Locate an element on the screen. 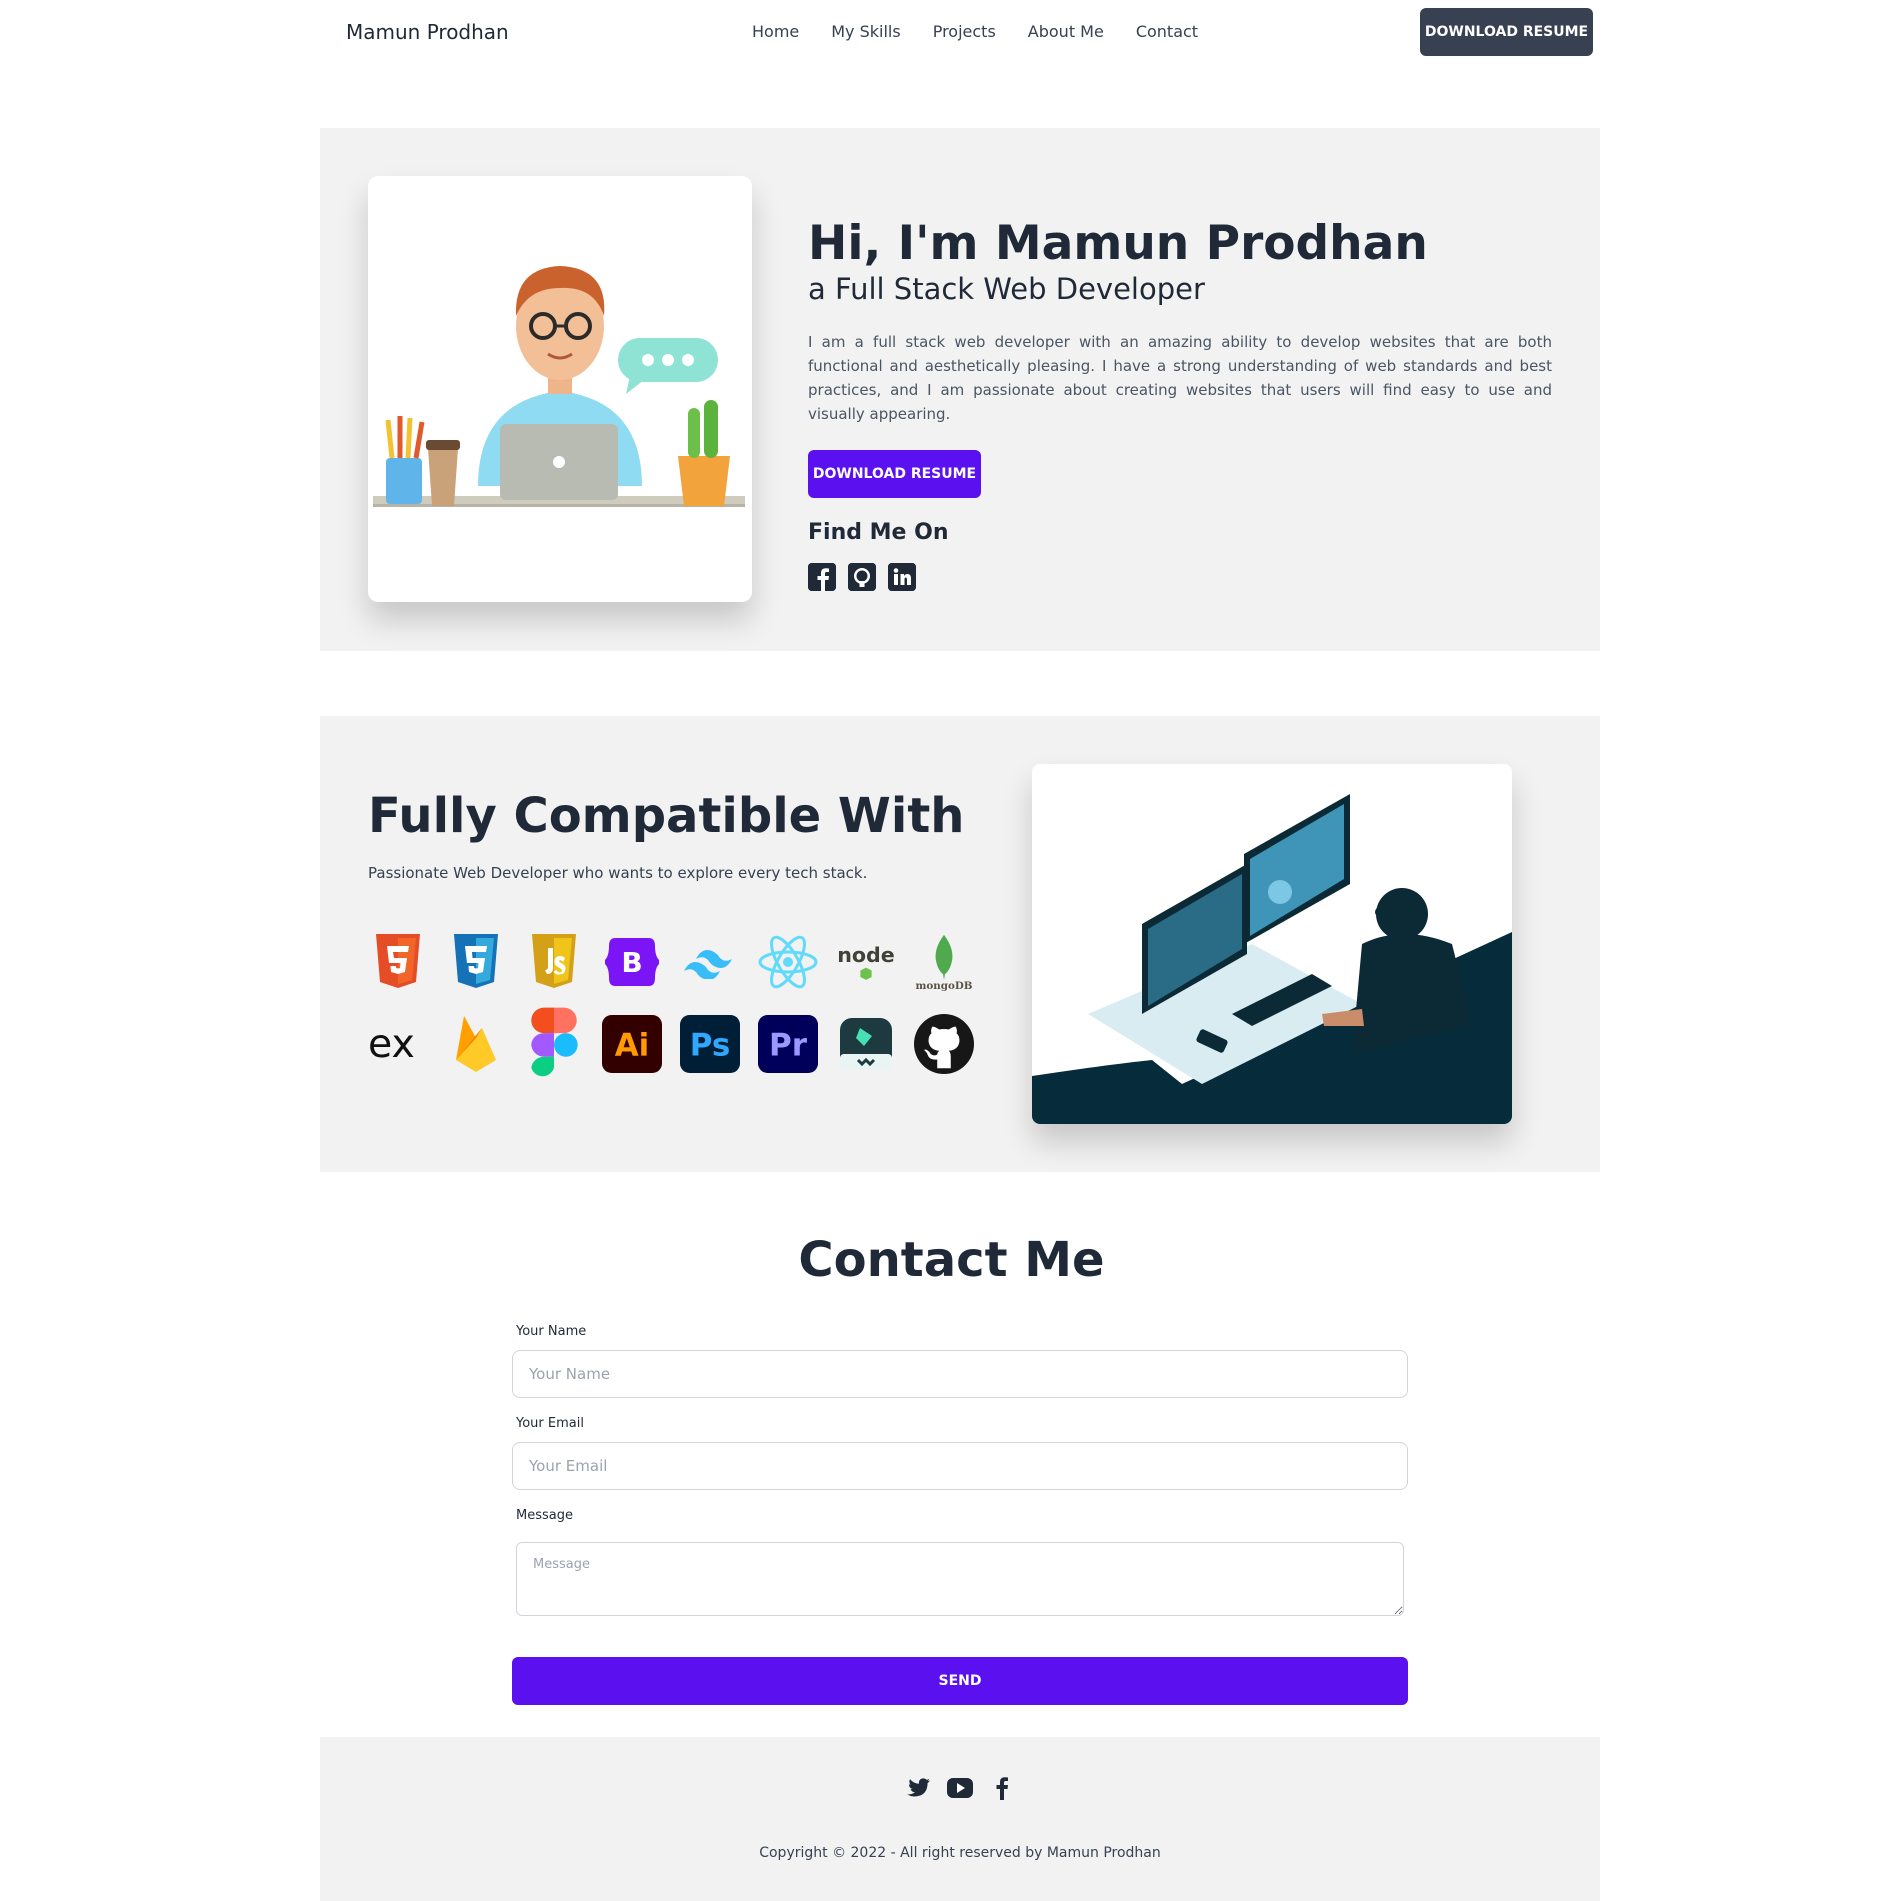 The height and width of the screenshot is (1901, 1903). bootstrap-icon: B is located at coordinates (632, 962).